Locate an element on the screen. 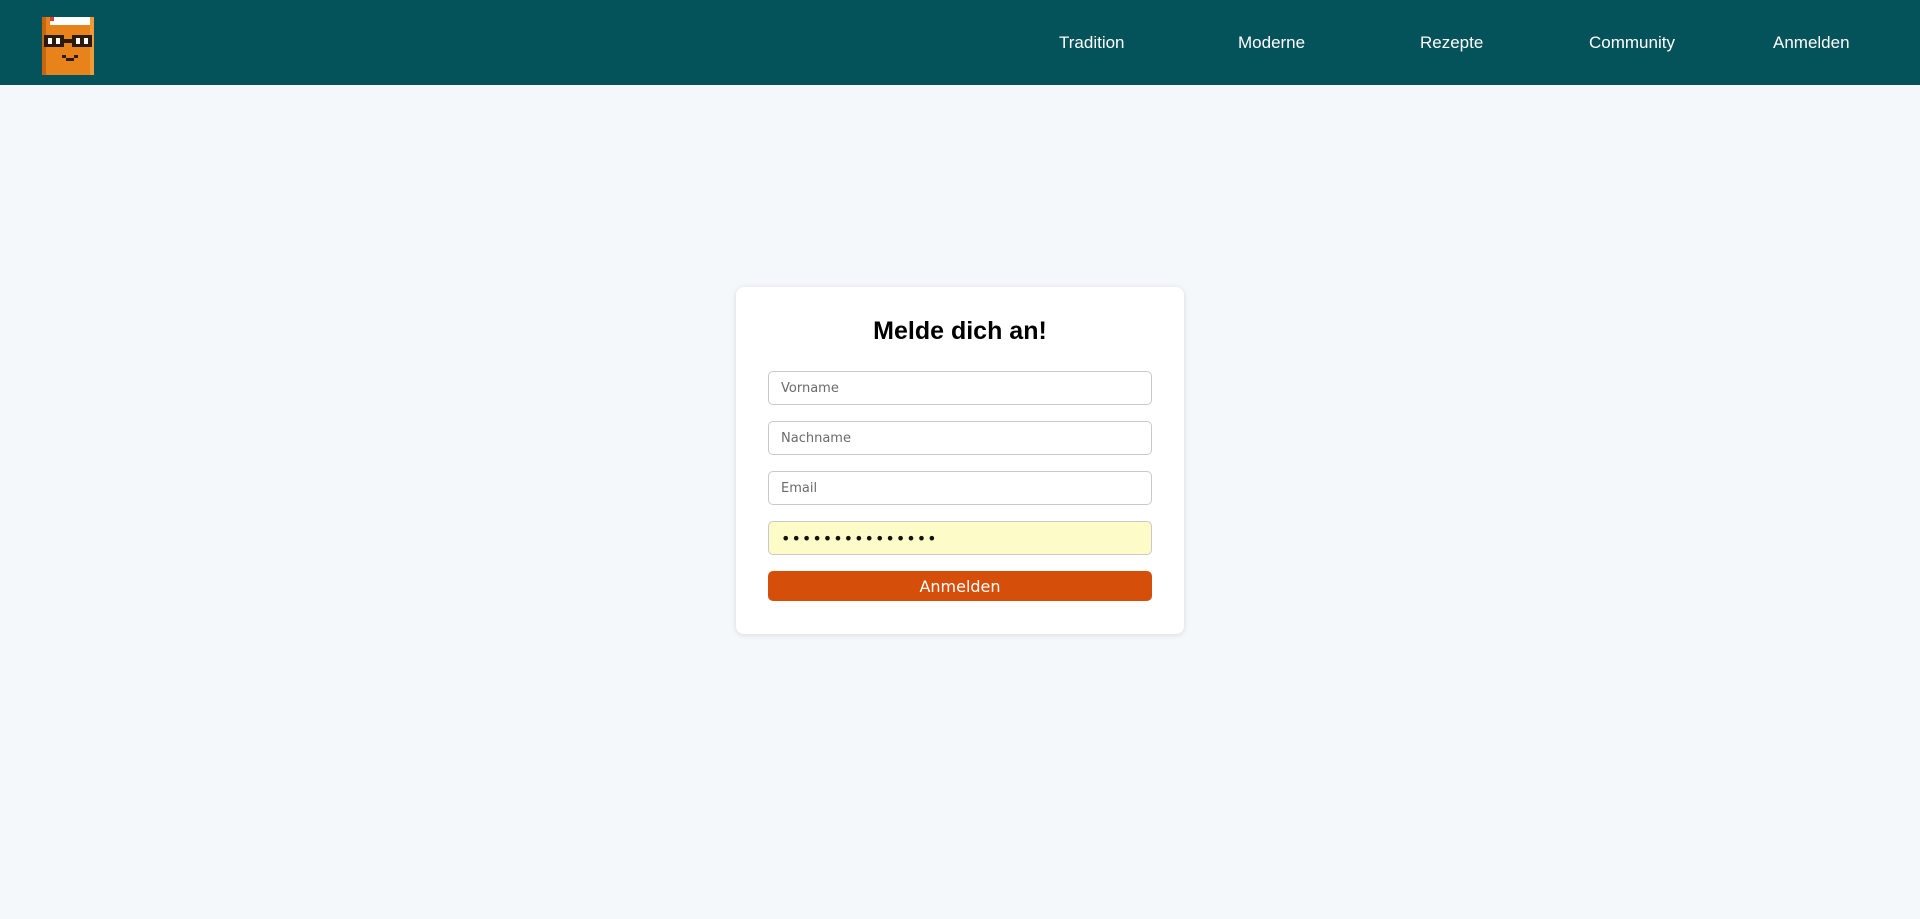  nav-link-rezepte: Rezepte is located at coordinates (1451, 42).